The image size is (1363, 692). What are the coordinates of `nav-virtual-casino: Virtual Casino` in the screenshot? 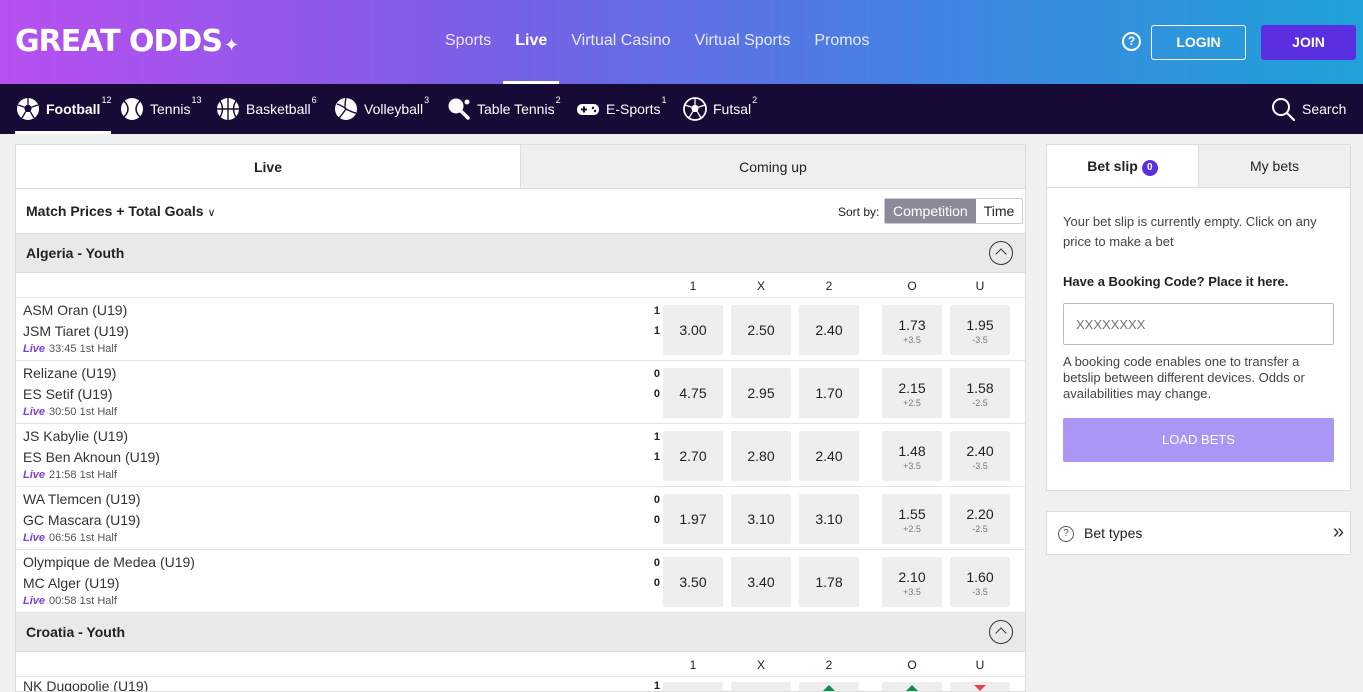 It's located at (620, 42).